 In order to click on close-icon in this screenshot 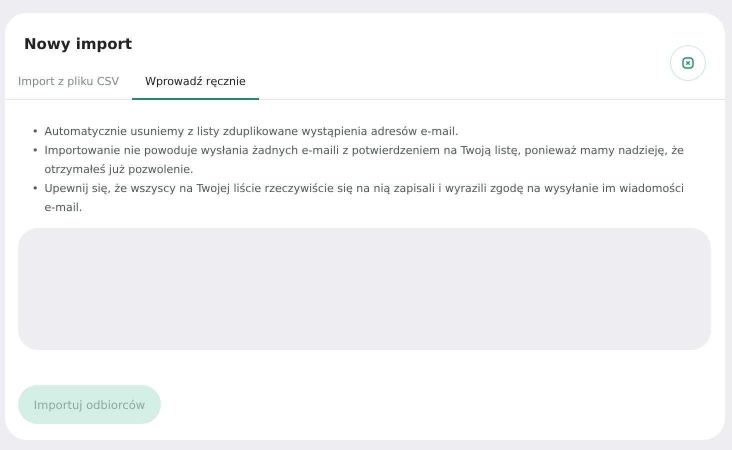, I will do `click(688, 63)`.